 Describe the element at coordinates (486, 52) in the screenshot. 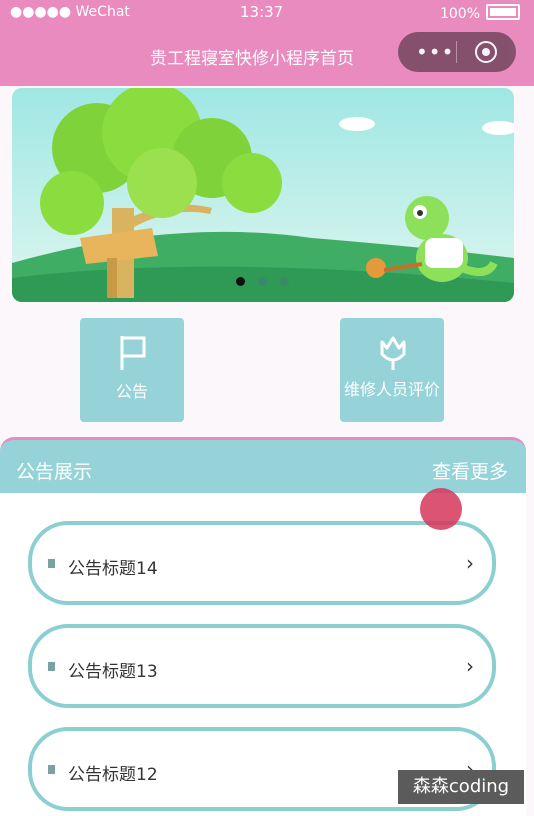

I see `close-target-icon` at that location.